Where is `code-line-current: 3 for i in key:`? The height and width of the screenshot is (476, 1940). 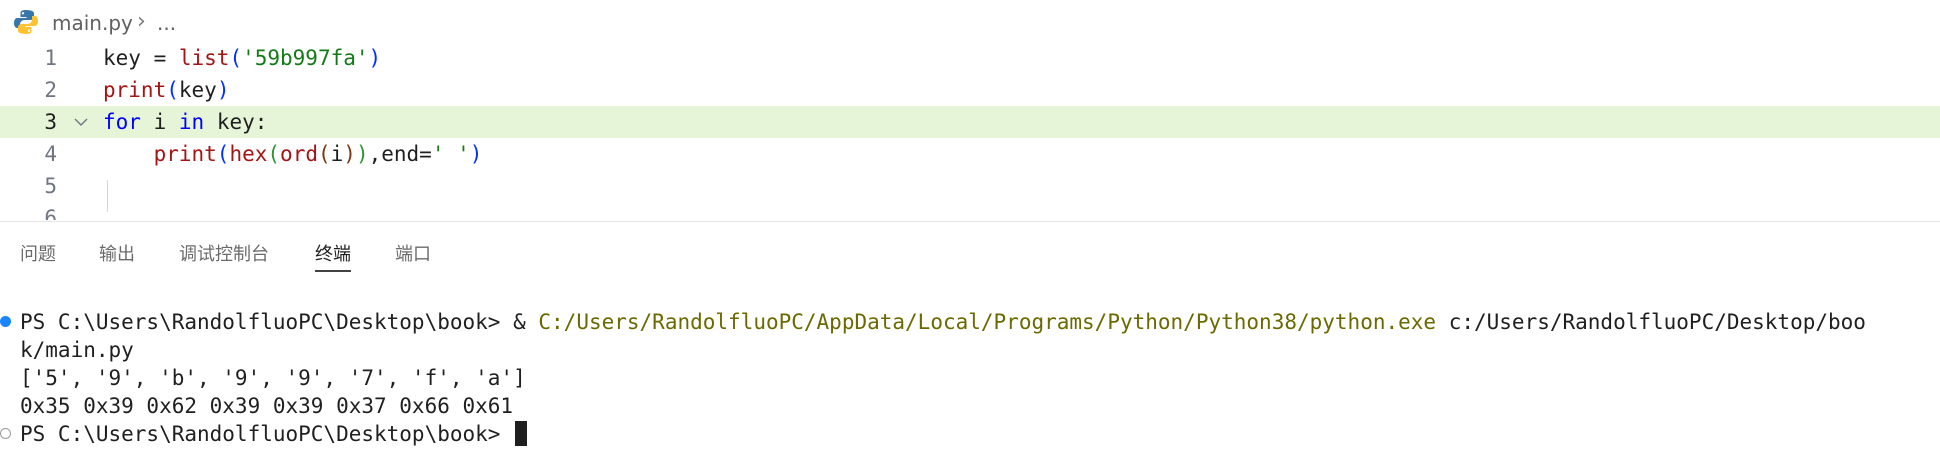
code-line-current: 3 for i in key: is located at coordinates (970, 122).